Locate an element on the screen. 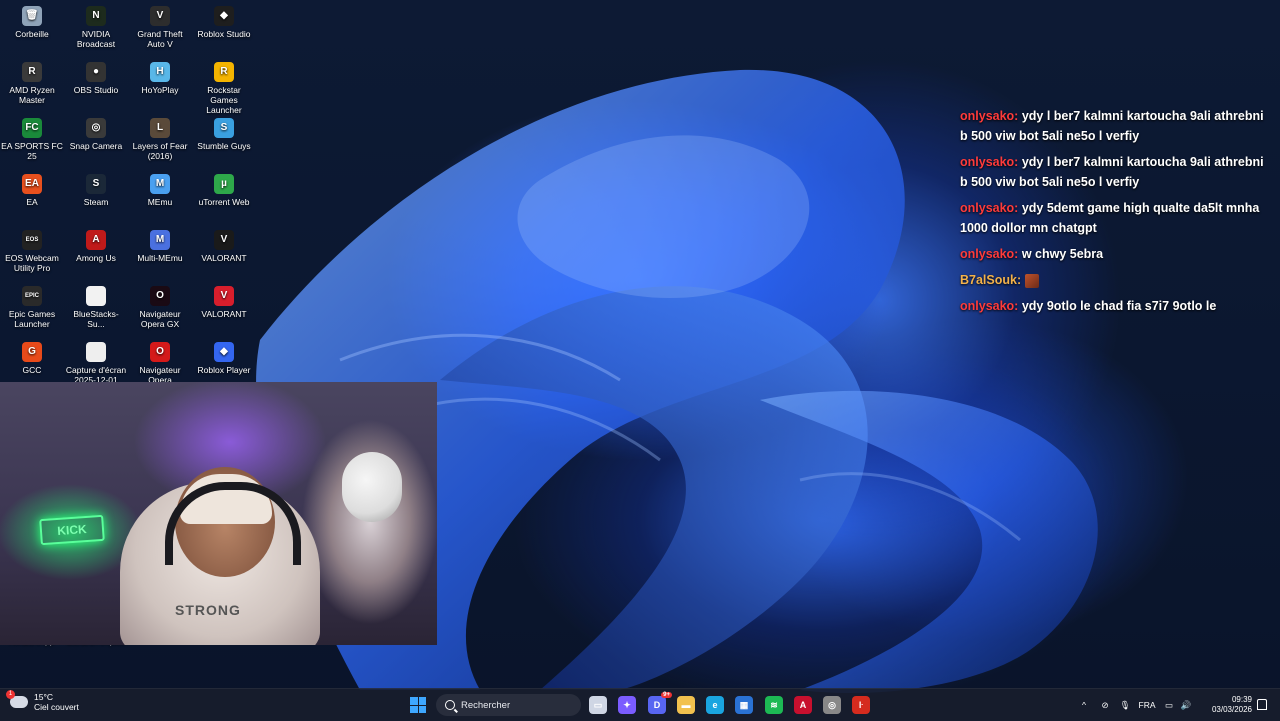  desktop-icon: L Layers of Fear (2016) is located at coordinates (160, 136).